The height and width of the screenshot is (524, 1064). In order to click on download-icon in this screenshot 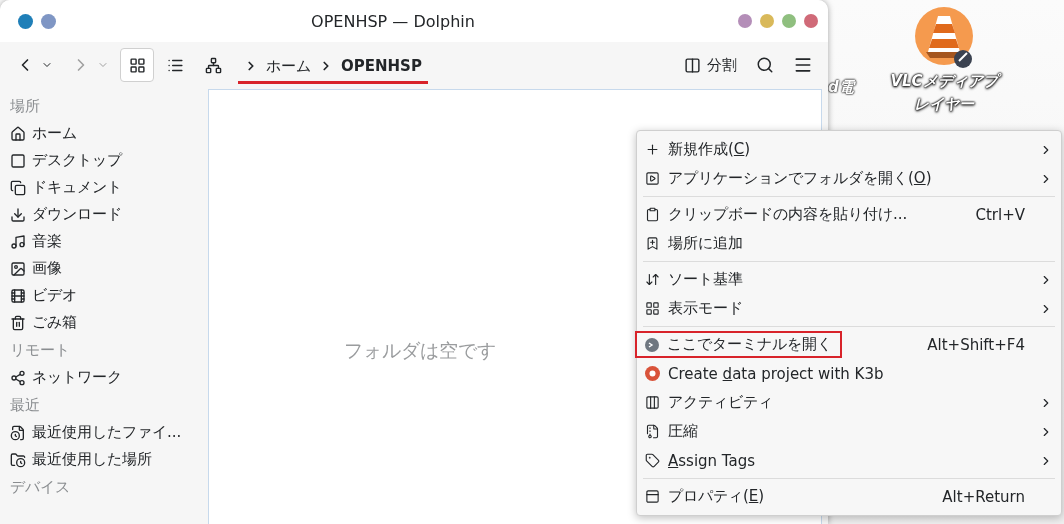, I will do `click(18, 214)`.